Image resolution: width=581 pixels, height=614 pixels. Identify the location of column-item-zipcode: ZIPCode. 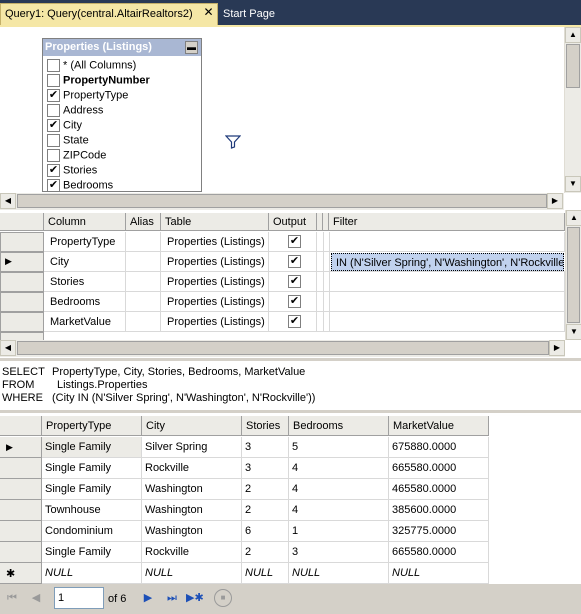
(122, 156).